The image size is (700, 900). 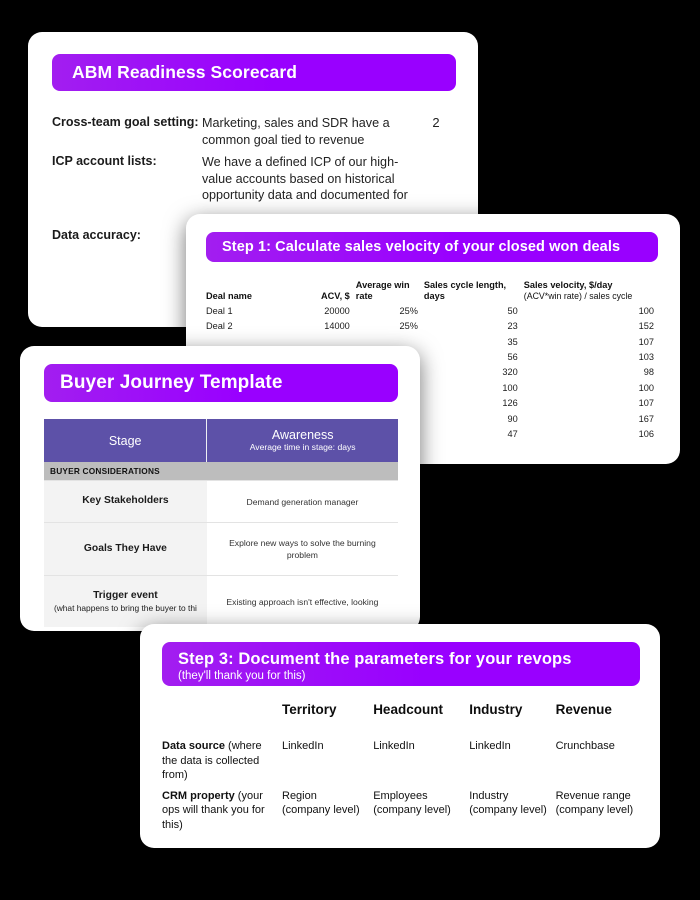 What do you see at coordinates (490, 746) in the screenshot?
I see `cell-industry: LinkedIn` at bounding box center [490, 746].